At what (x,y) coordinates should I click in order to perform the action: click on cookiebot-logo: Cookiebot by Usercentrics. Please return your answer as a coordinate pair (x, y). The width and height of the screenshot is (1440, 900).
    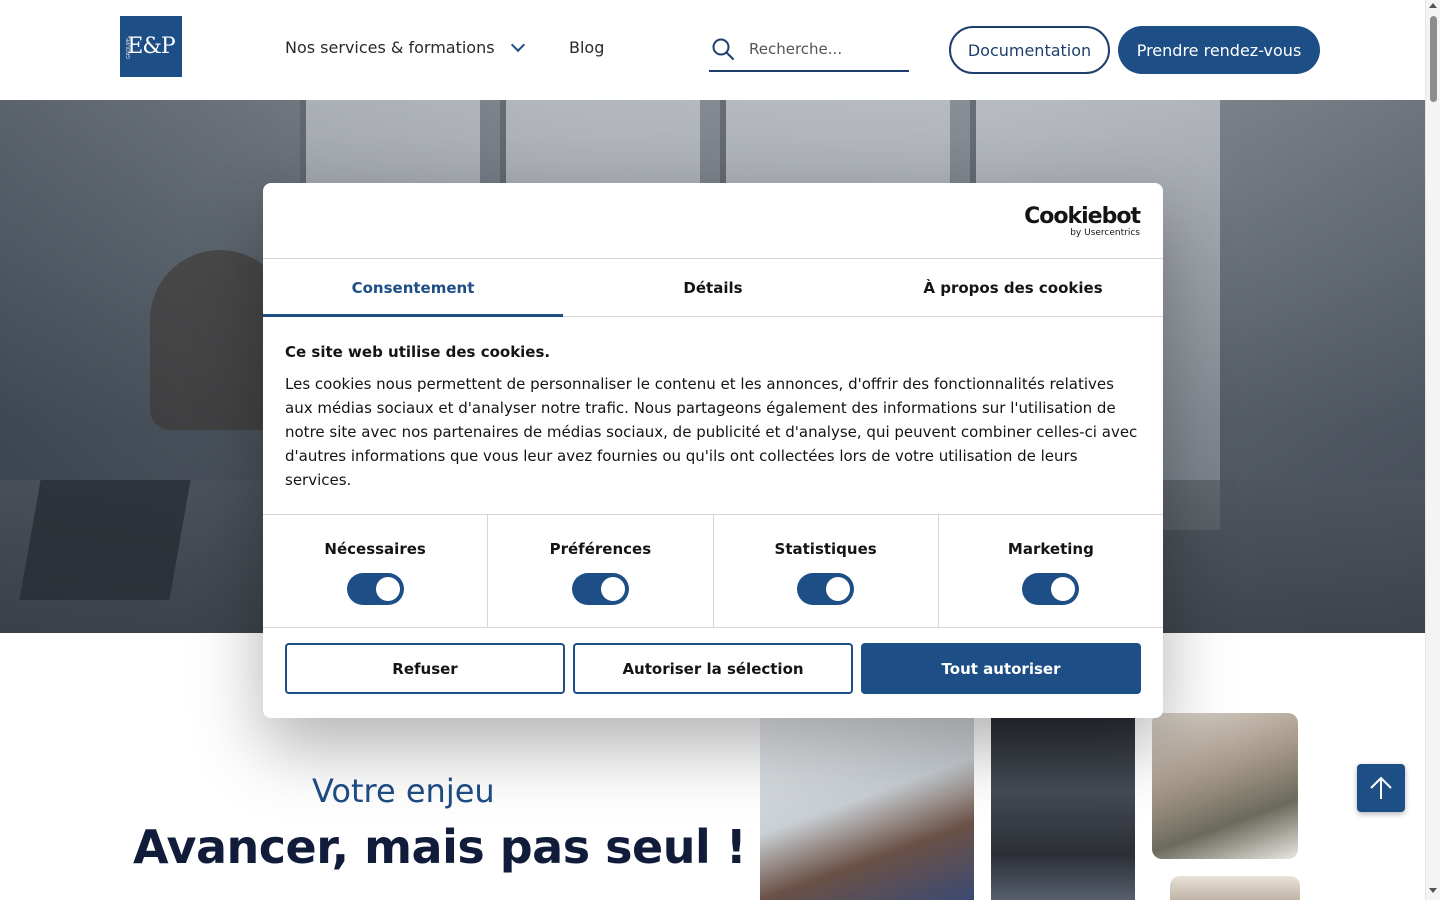
    Looking at the image, I should click on (1082, 221).